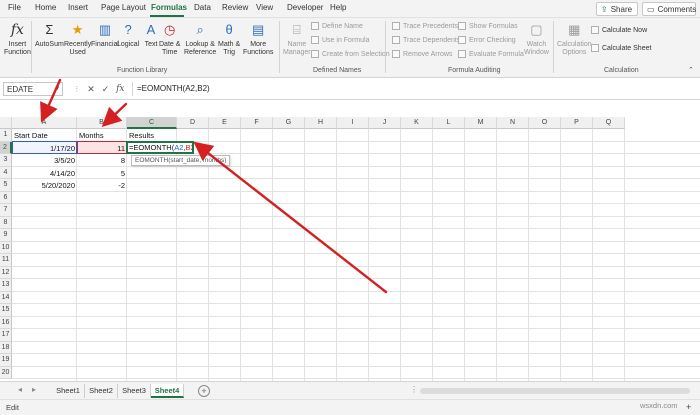  What do you see at coordinates (160, 147) in the screenshot?
I see `cell-c2-editing: =EOMONTH(A2,B2)` at bounding box center [160, 147].